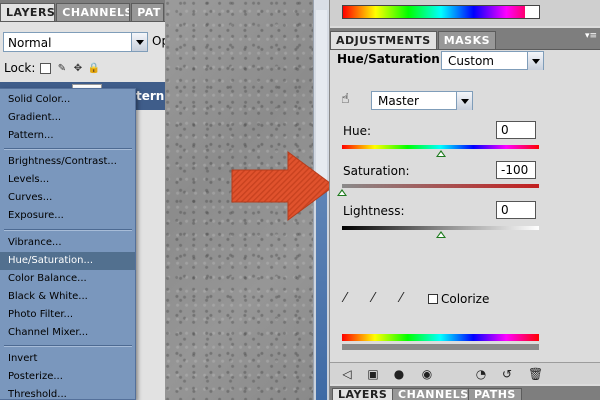 This screenshot has height=400, width=600. Describe the element at coordinates (440, 153) in the screenshot. I see `hue-slider-thumb` at that location.